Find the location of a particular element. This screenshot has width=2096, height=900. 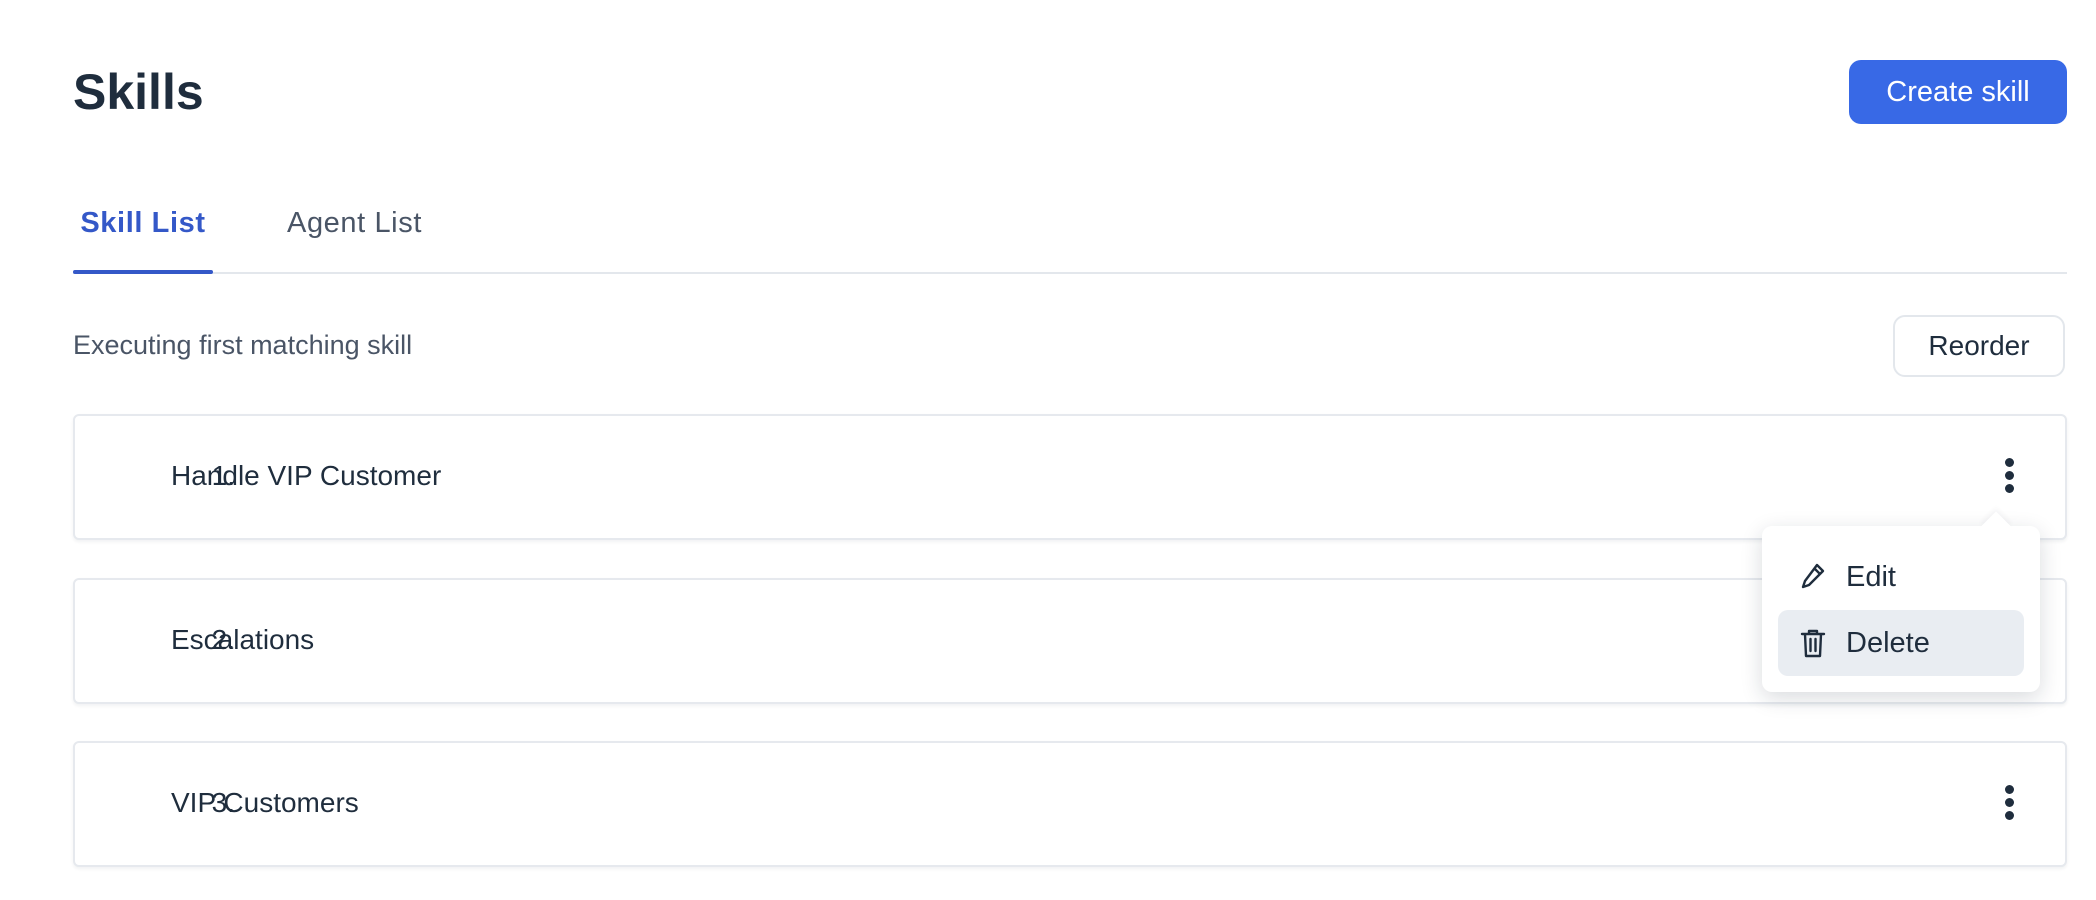

skill-name: Escalations is located at coordinates (243, 639).